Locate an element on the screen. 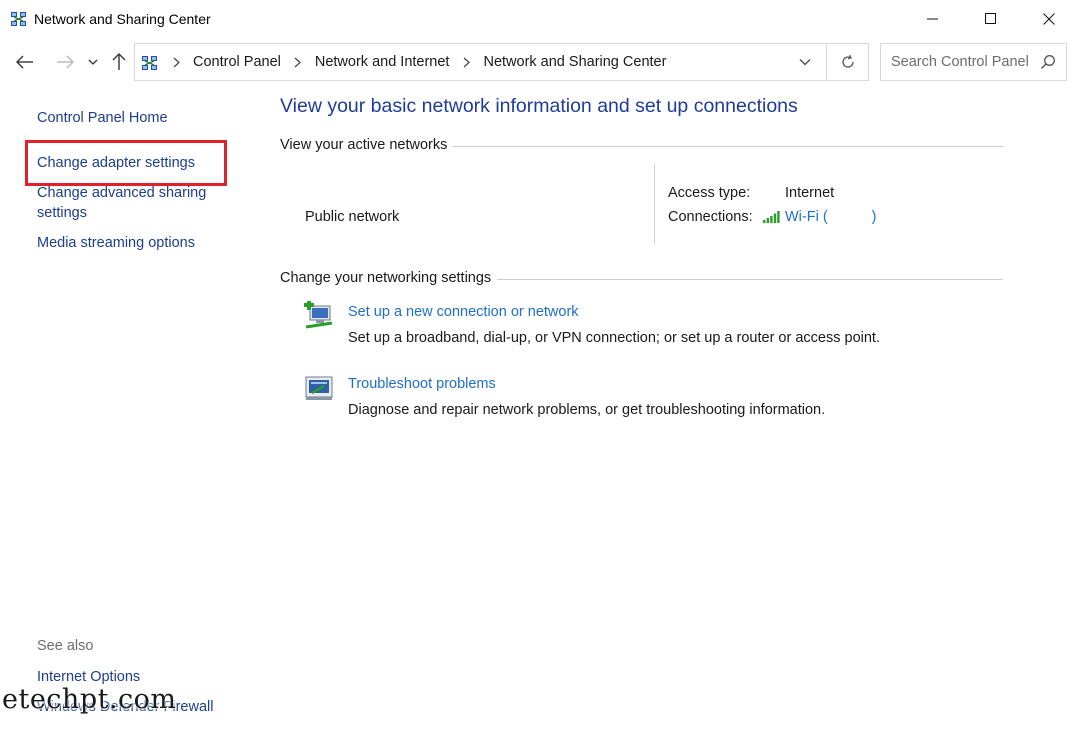  control-panel-home-link: Control Panel Home is located at coordinates (137, 118).